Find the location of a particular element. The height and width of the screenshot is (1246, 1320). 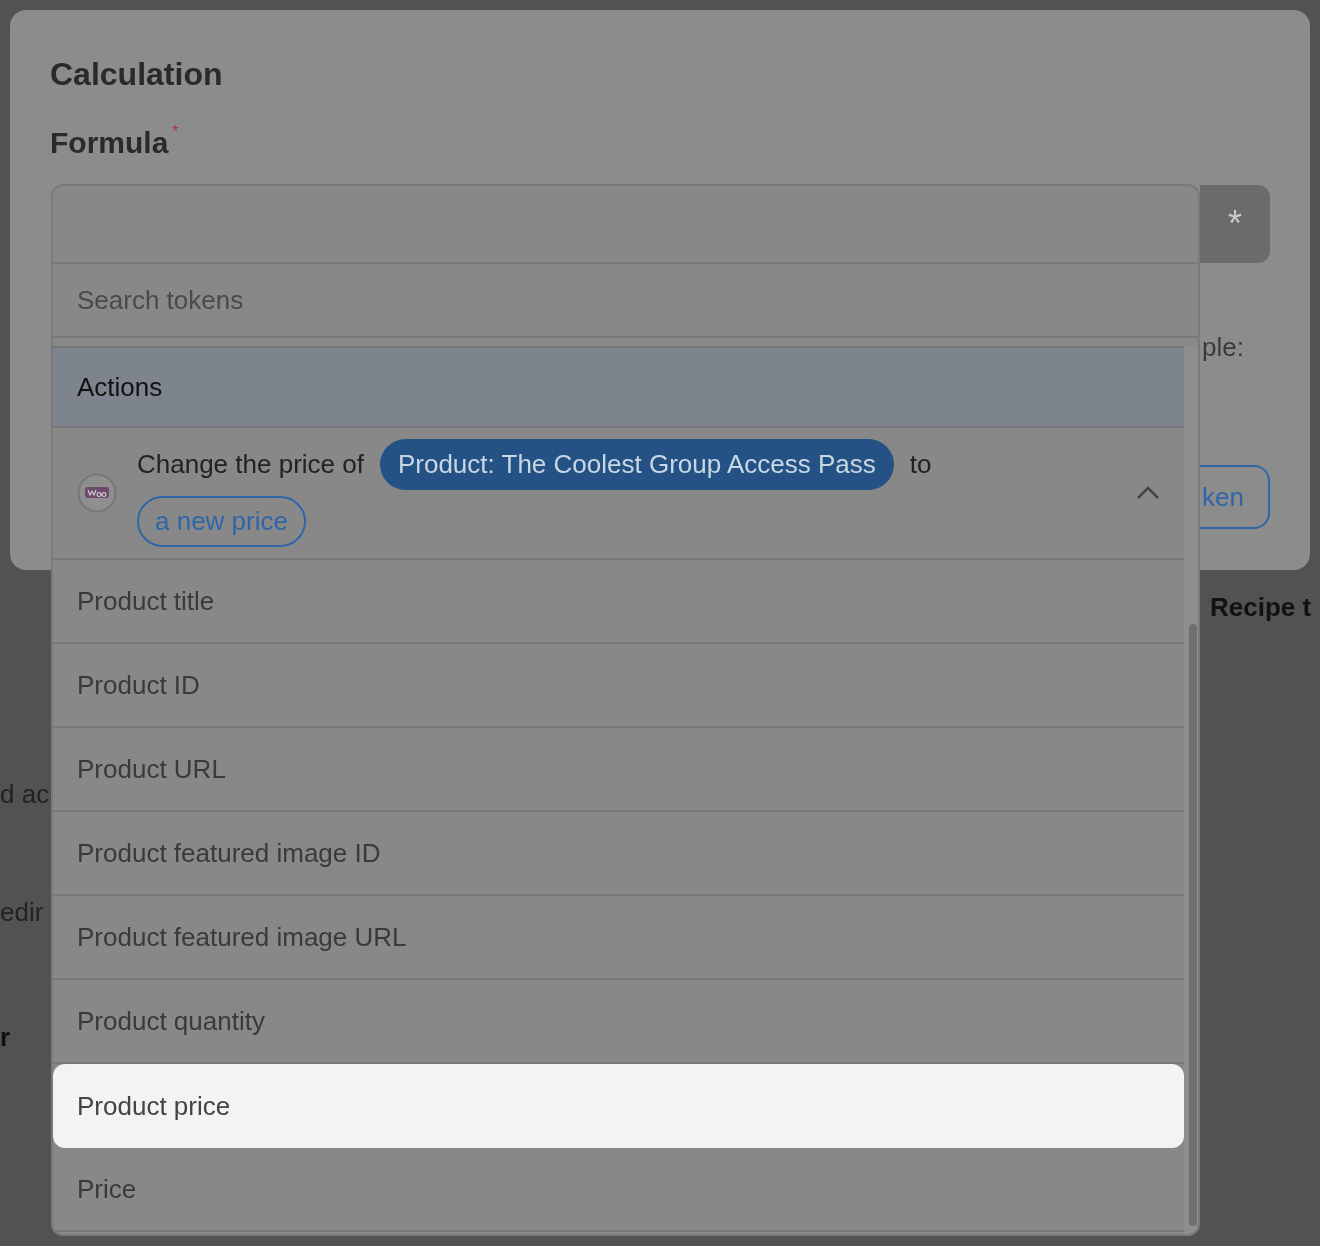

insert-token-button: * is located at coordinates (1235, 224).